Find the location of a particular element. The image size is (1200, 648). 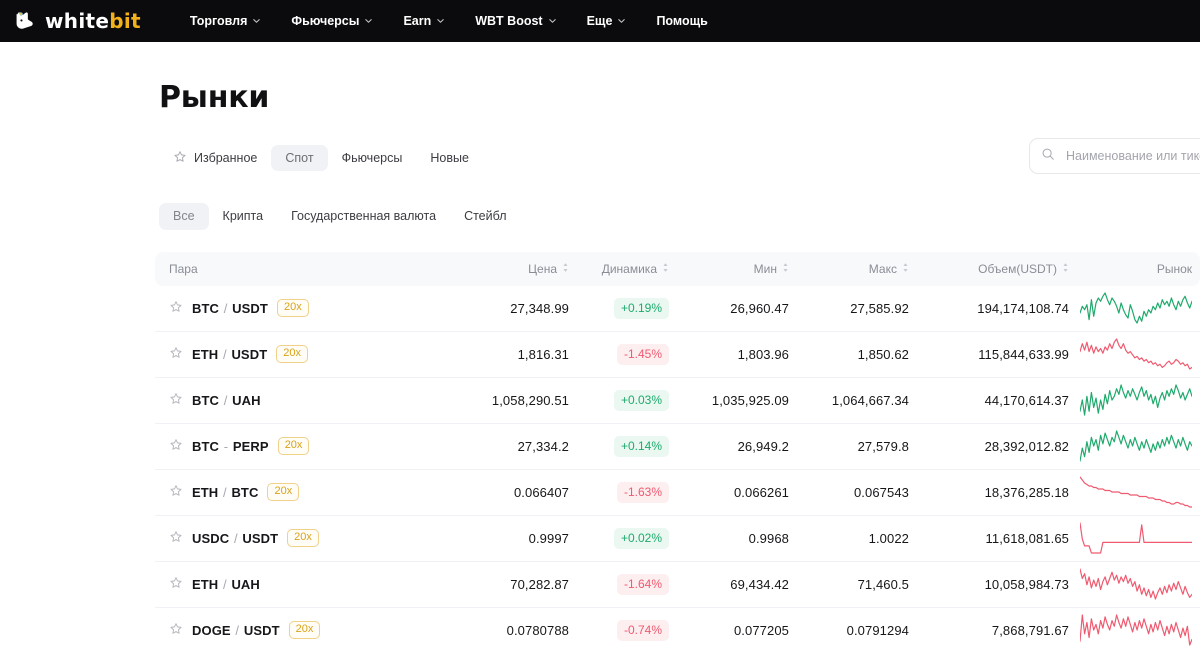

change-cell: +0.03% is located at coordinates (625, 400).